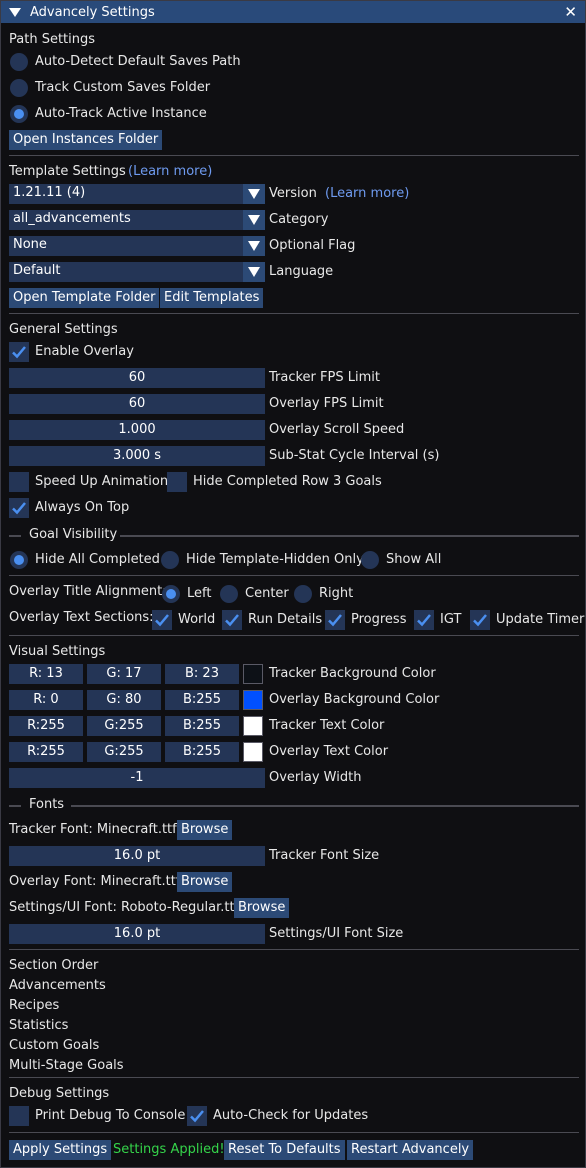  Describe the element at coordinates (205, 830) in the screenshot. I see `tracker-font-browse-button: Browse` at that location.